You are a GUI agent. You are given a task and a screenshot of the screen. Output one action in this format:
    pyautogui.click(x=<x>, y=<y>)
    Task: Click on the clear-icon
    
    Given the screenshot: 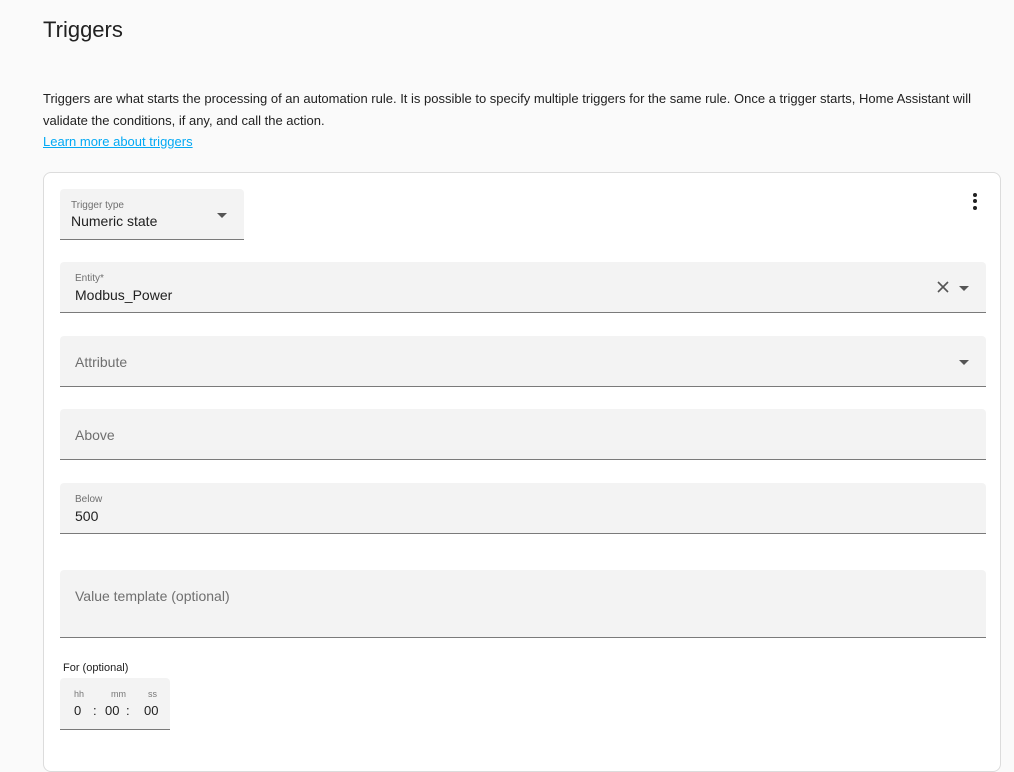 What is the action you would take?
    pyautogui.click(x=943, y=287)
    